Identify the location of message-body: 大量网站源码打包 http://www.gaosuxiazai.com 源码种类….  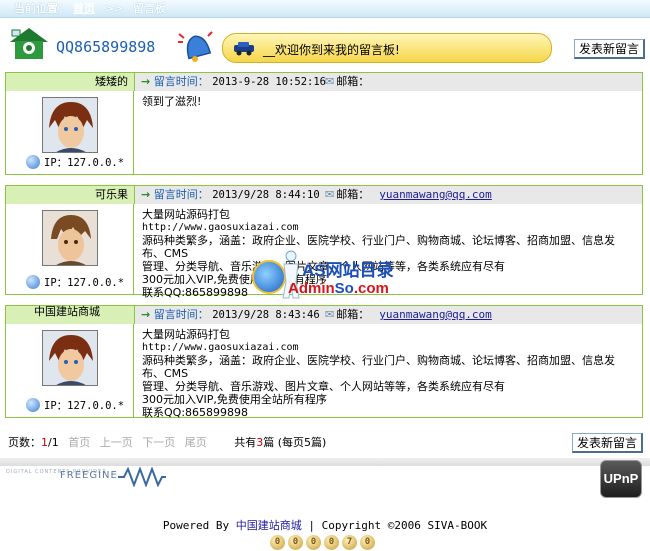
(388, 373).